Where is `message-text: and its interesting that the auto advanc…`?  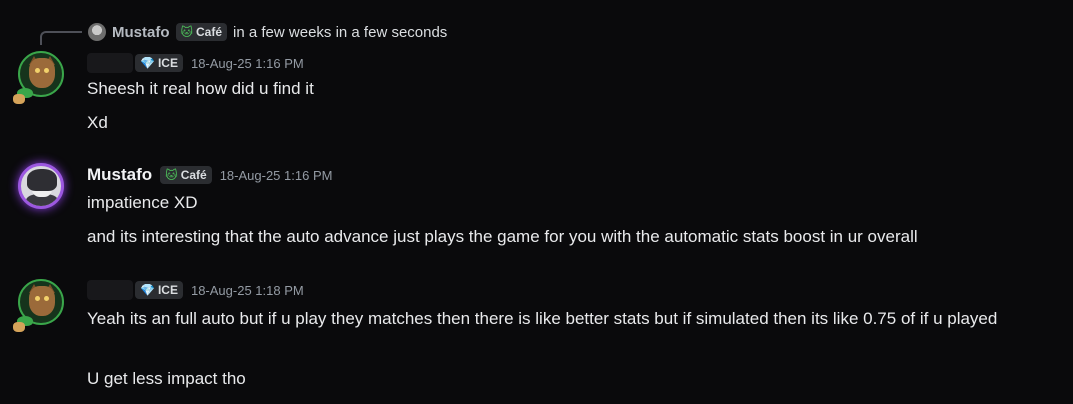
message-text: and its interesting that the auto advanc… is located at coordinates (502, 236).